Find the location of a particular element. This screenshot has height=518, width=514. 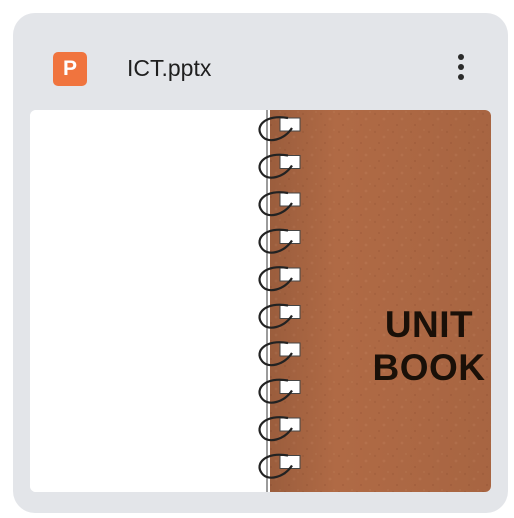

powerpoint-icon: P is located at coordinates (70, 69).